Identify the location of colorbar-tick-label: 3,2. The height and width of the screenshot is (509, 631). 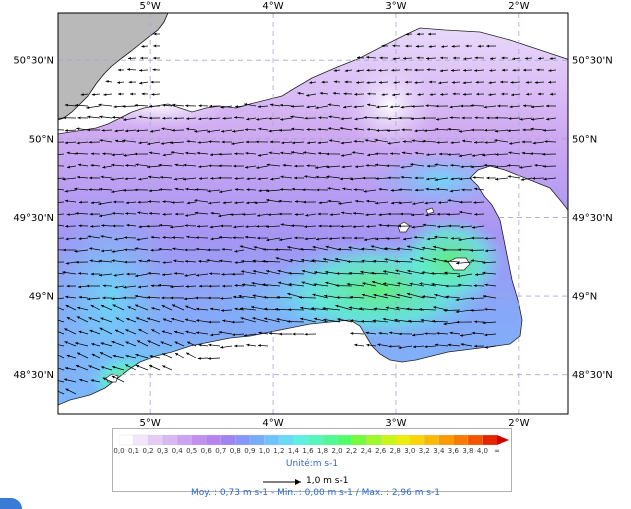
(424, 451).